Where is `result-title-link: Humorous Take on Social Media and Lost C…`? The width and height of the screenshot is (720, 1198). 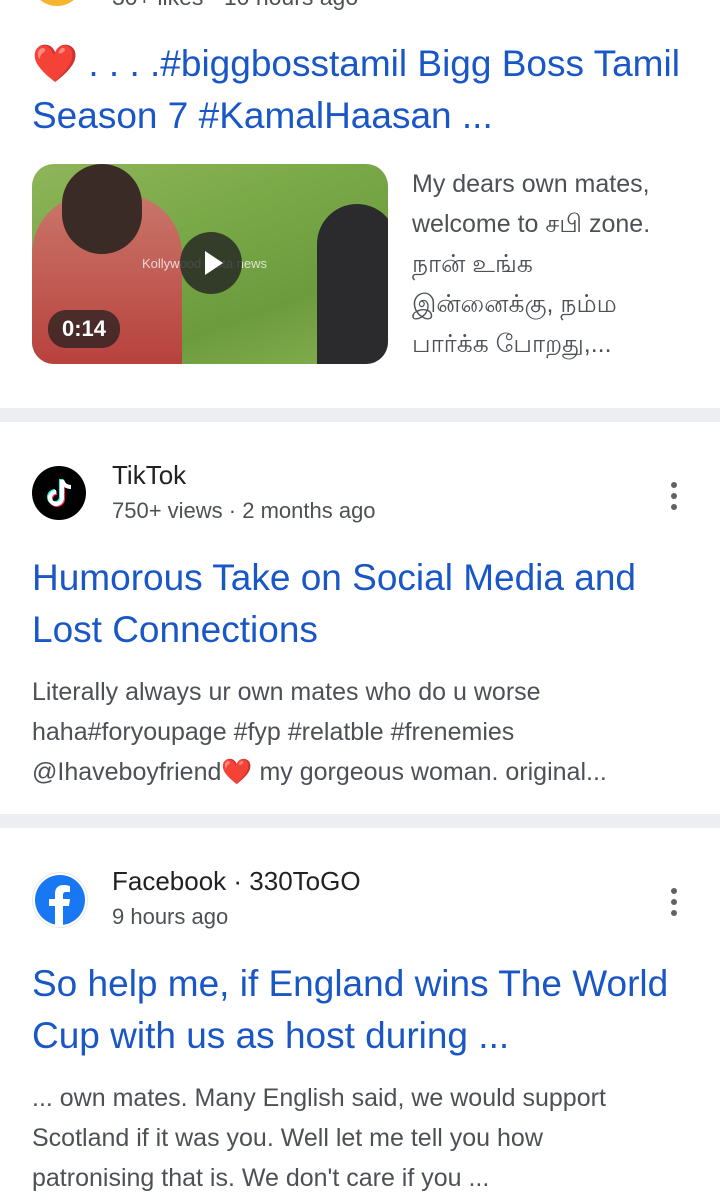 result-title-link: Humorous Take on Social Media and Lost C… is located at coordinates (362, 604).